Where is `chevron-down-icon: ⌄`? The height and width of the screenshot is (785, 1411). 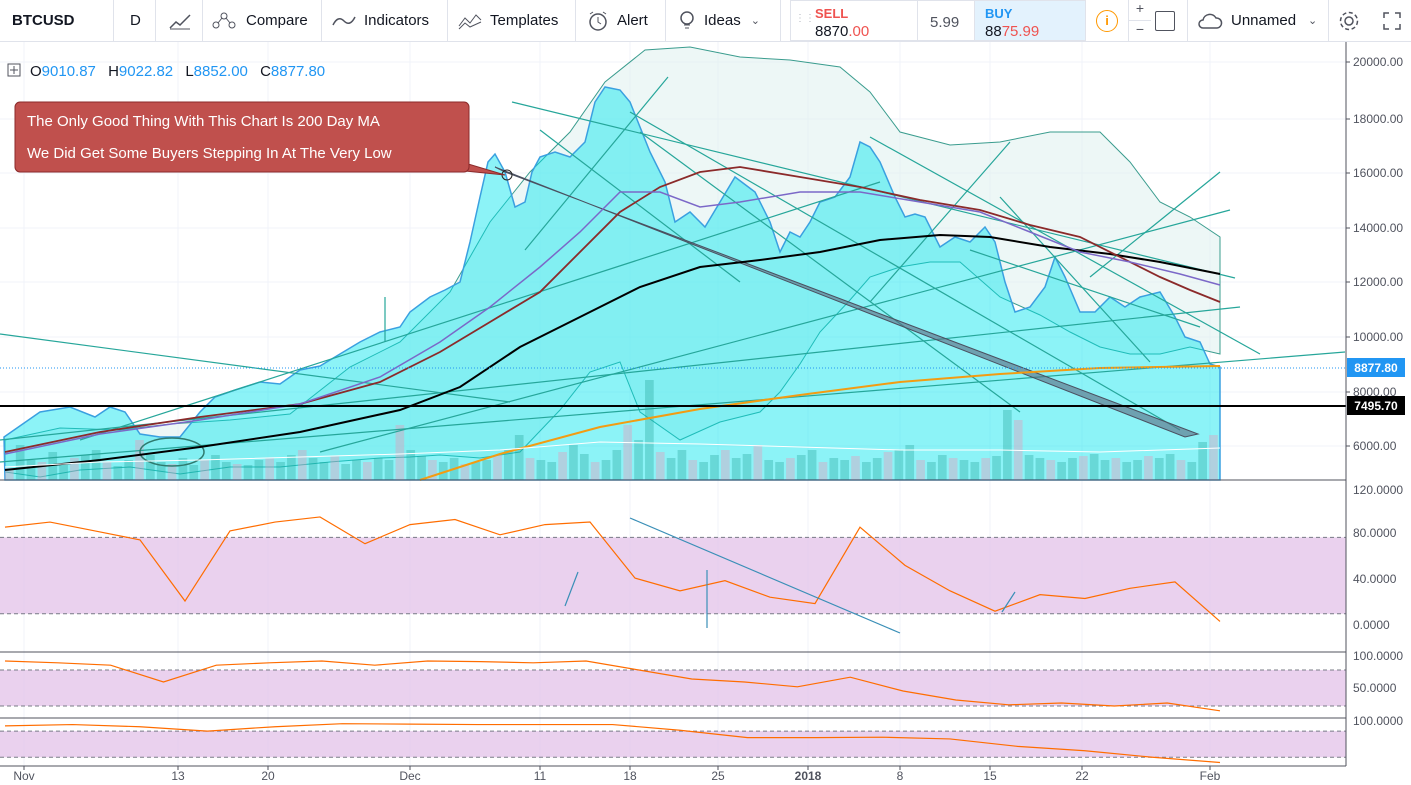
chevron-down-icon: ⌄ is located at coordinates (755, 21).